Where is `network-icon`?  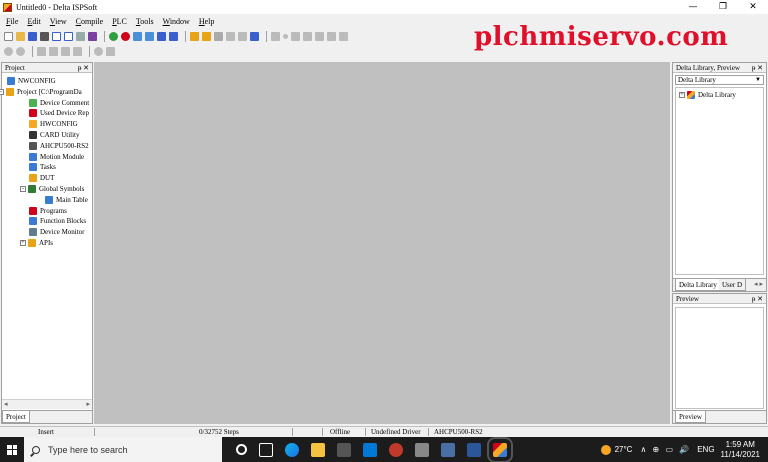
network-icon is located at coordinates (254, 36).